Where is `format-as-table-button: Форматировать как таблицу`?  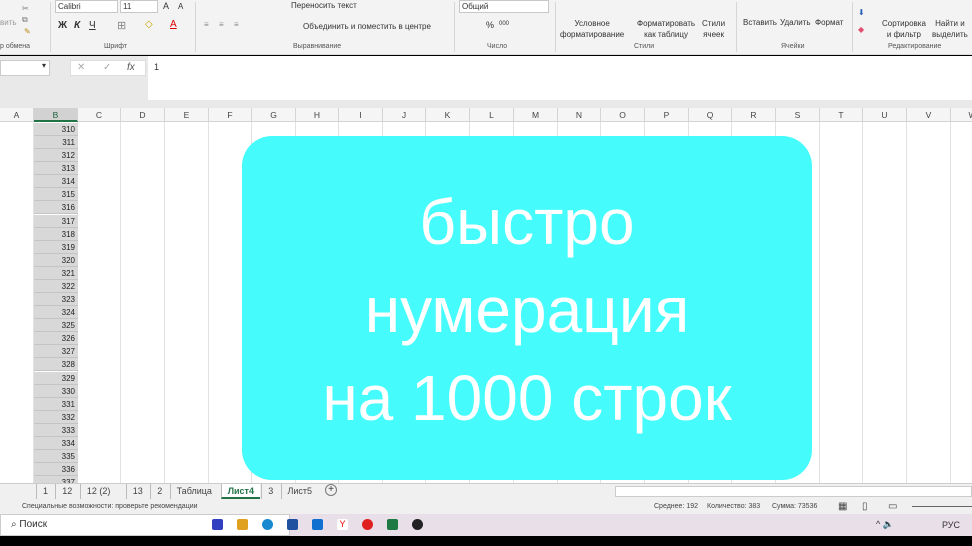
format-as-table-button: Форматировать как таблицу is located at coordinates (666, 29).